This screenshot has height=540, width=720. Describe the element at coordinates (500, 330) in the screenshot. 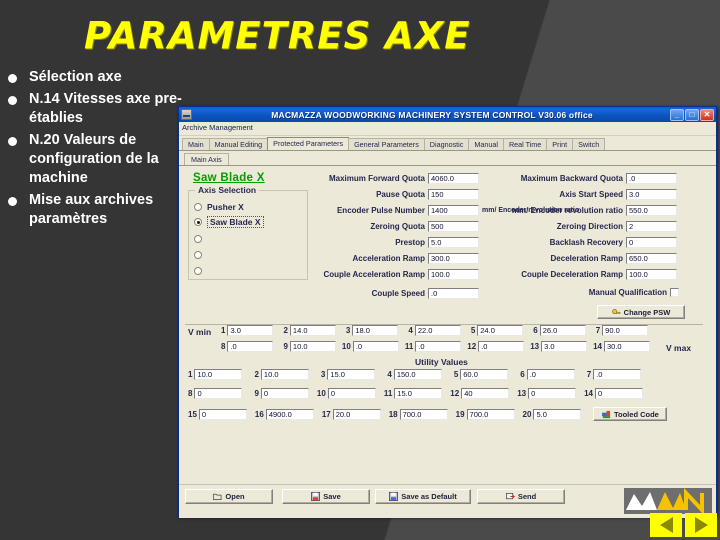

I see `input-speed-5: 24.0` at that location.